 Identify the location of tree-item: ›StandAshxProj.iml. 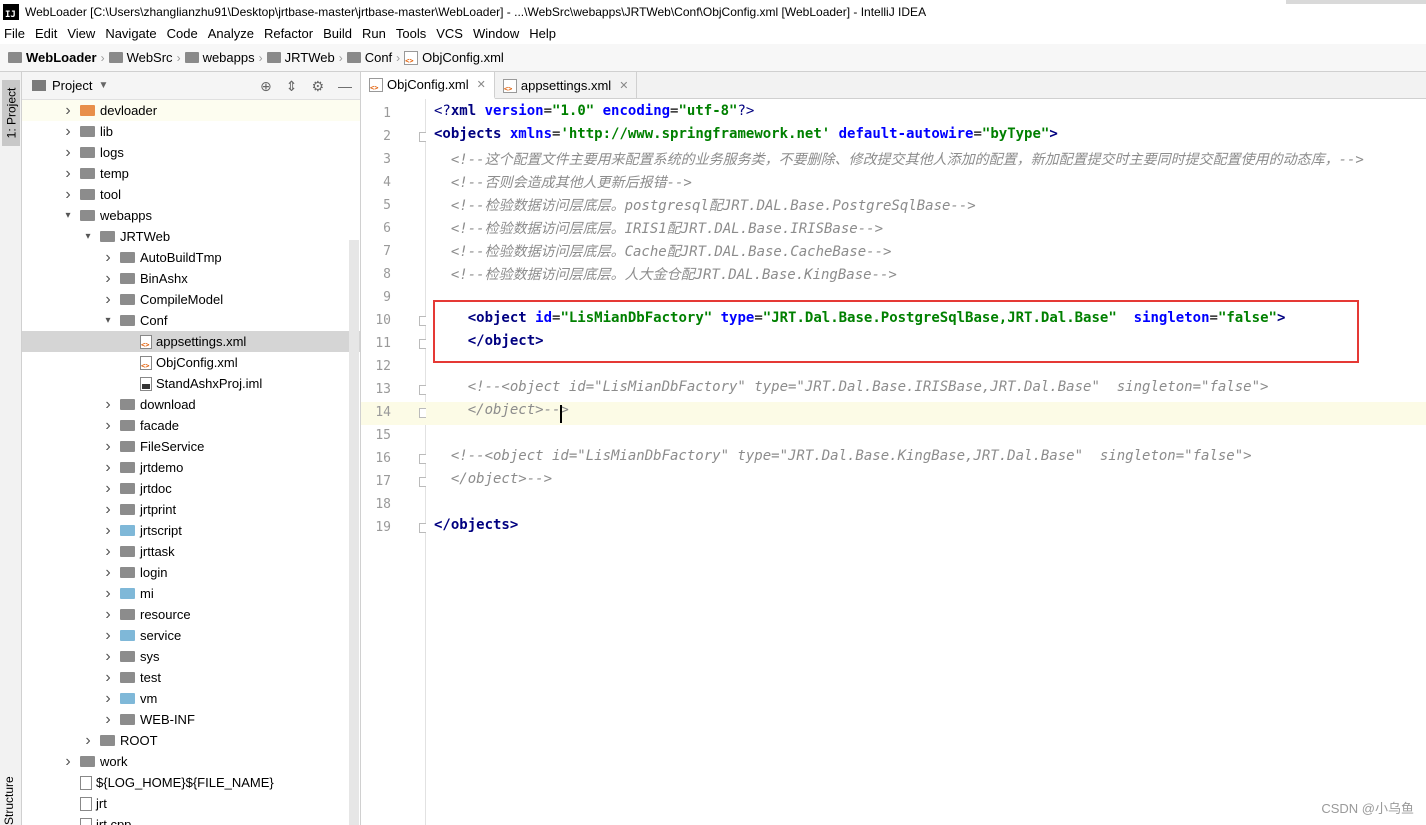
(191, 383).